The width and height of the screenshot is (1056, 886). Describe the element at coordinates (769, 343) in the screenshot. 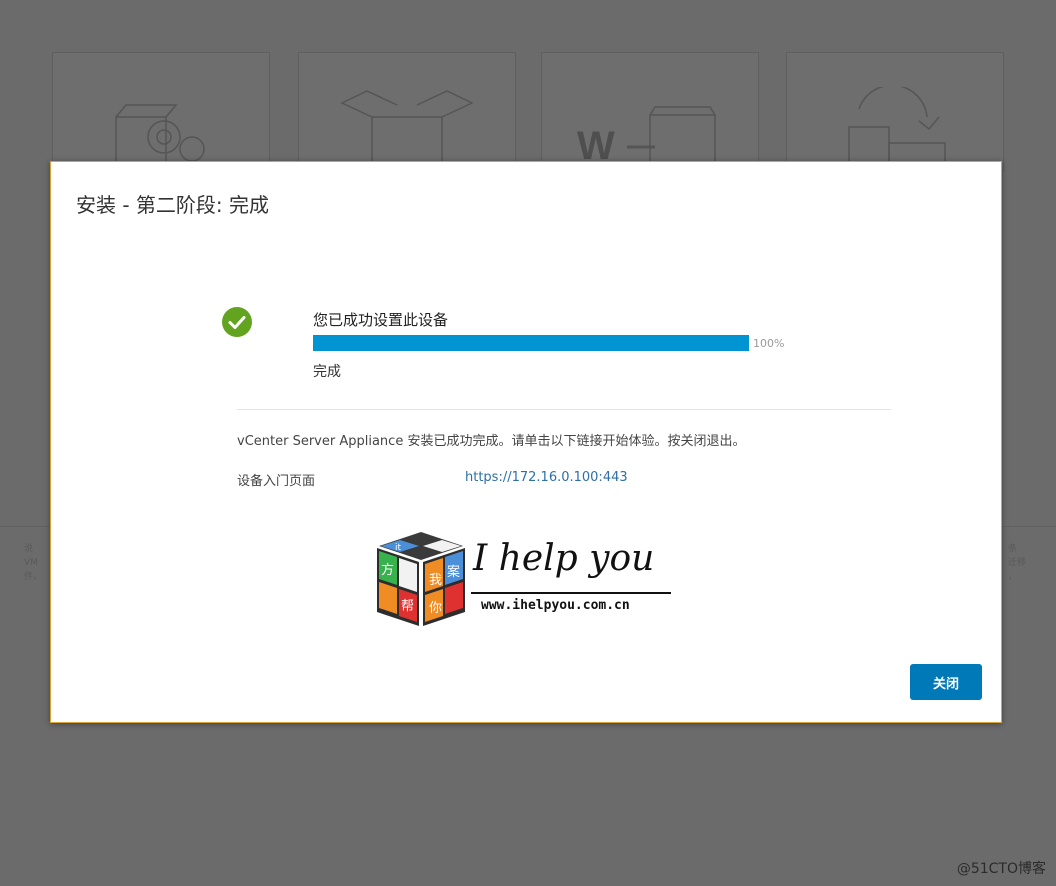

I see `progress-percent: 100%` at that location.